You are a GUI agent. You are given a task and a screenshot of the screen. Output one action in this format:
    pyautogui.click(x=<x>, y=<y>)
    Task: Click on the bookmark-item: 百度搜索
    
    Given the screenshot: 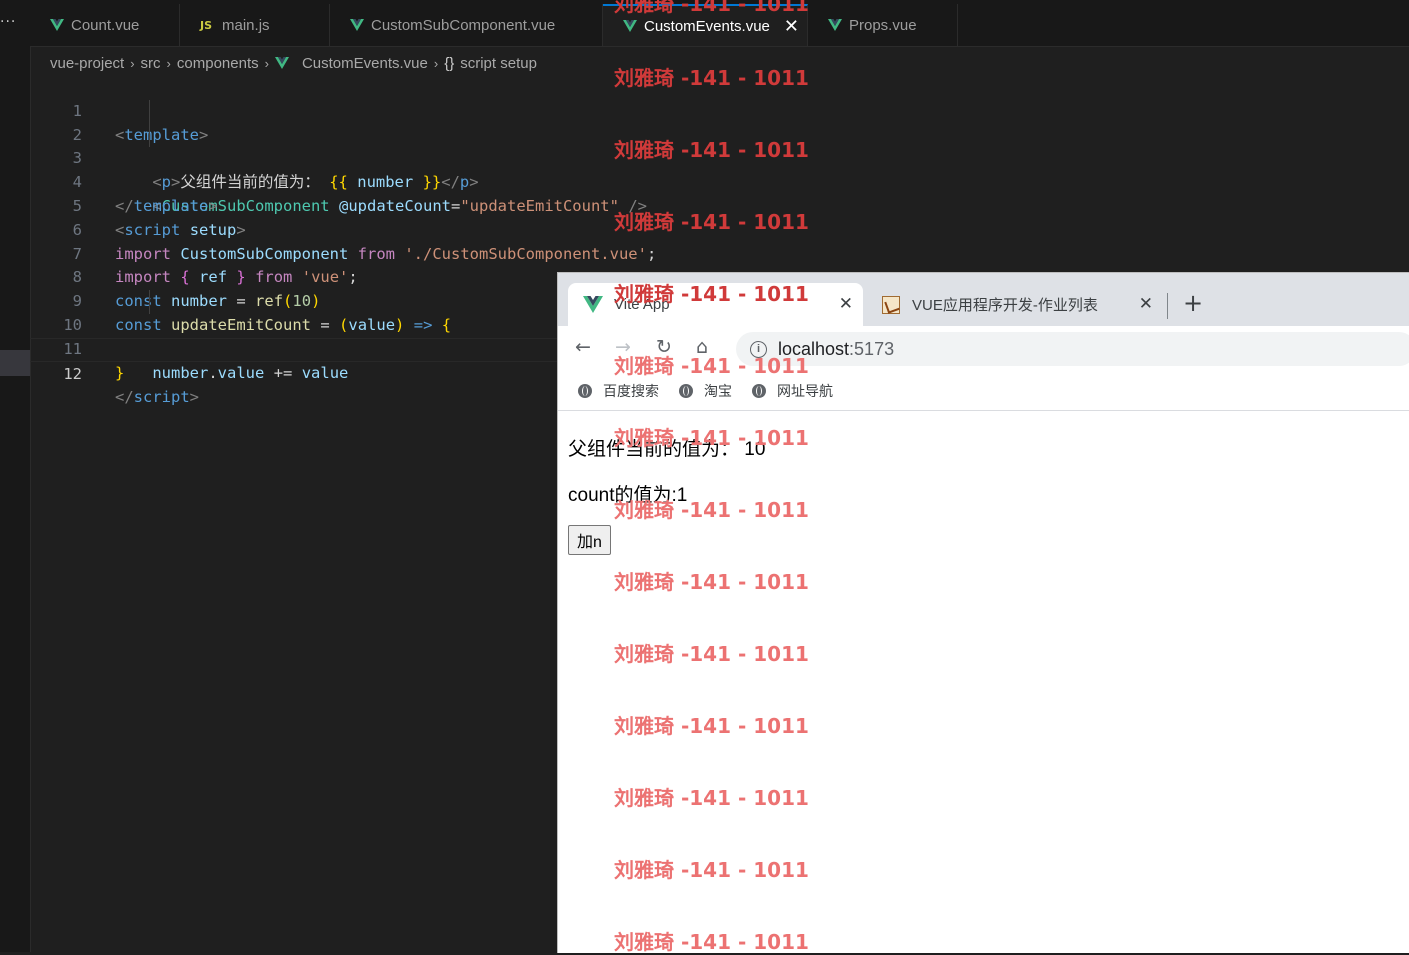 What is the action you would take?
    pyautogui.click(x=618, y=391)
    